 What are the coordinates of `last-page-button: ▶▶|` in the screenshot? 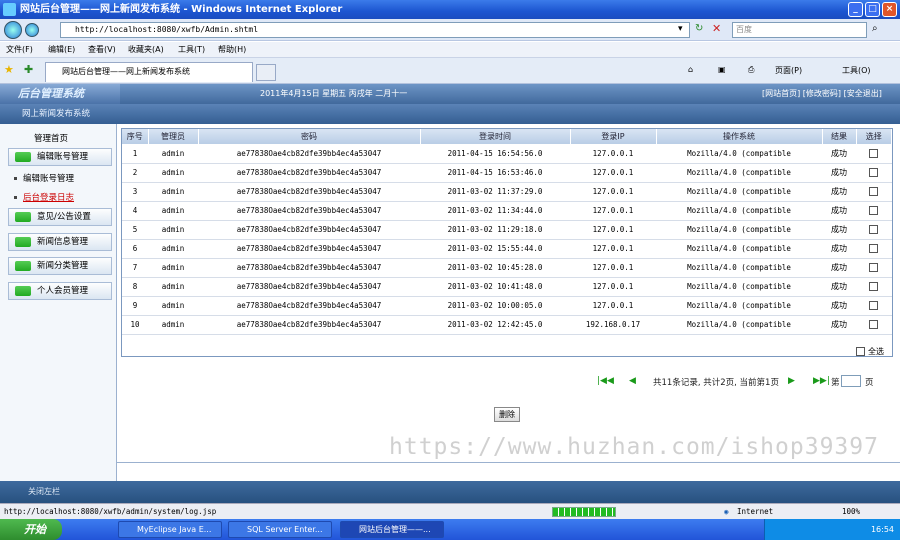 It's located at (821, 381).